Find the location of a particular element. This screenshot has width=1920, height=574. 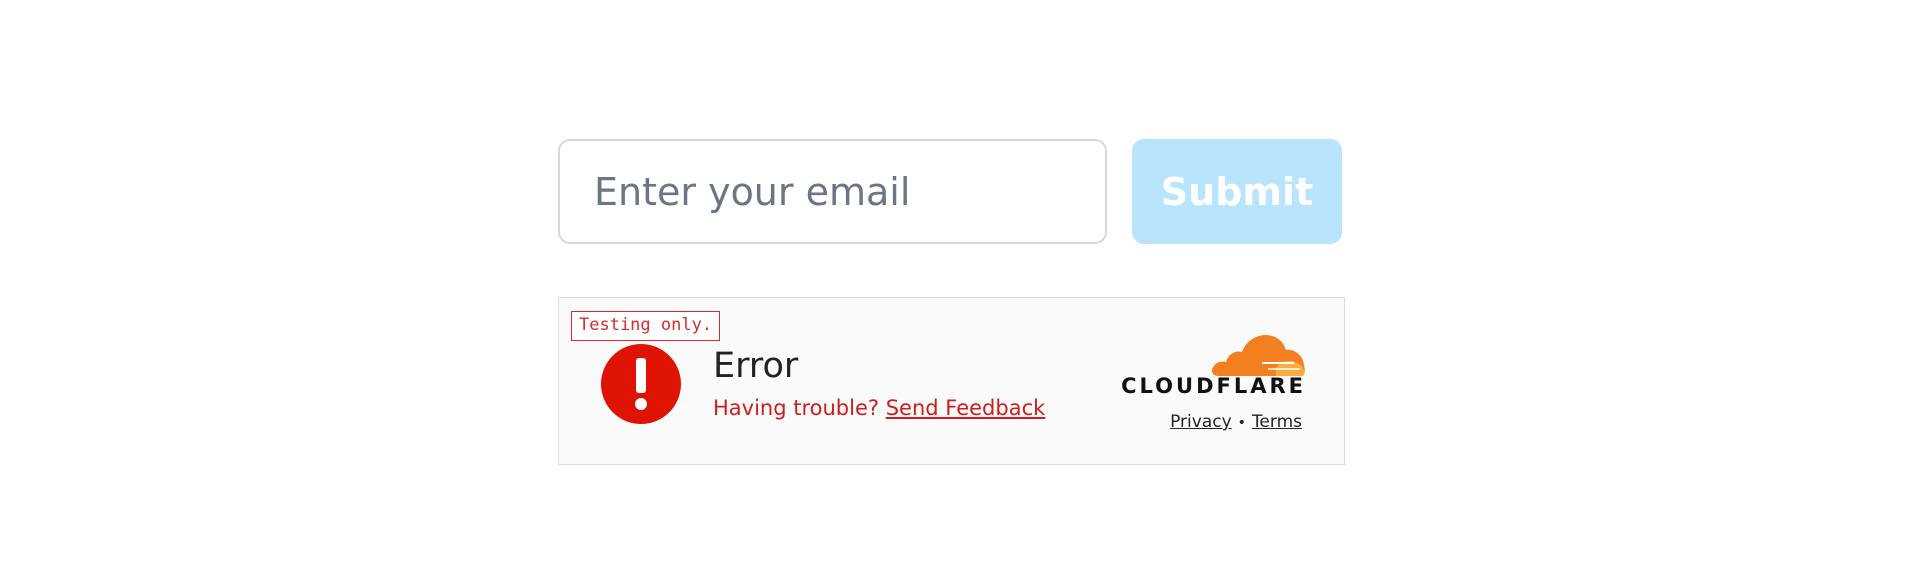

privacy-link: Privacy is located at coordinates (1201, 422).